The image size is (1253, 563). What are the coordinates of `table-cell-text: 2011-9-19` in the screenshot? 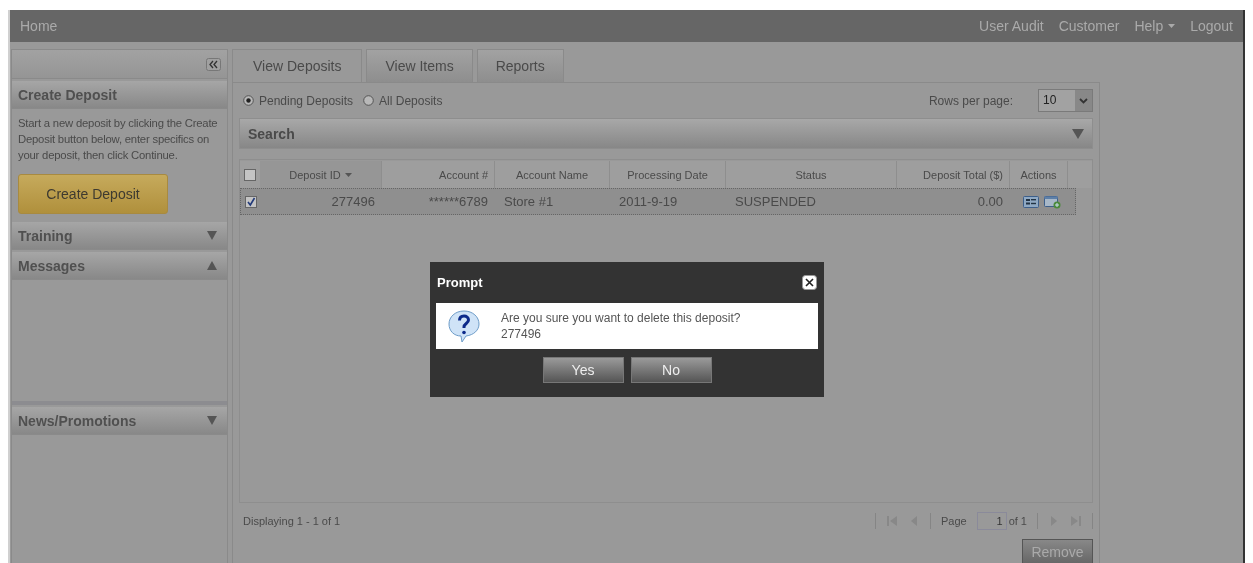 It's located at (648, 202).